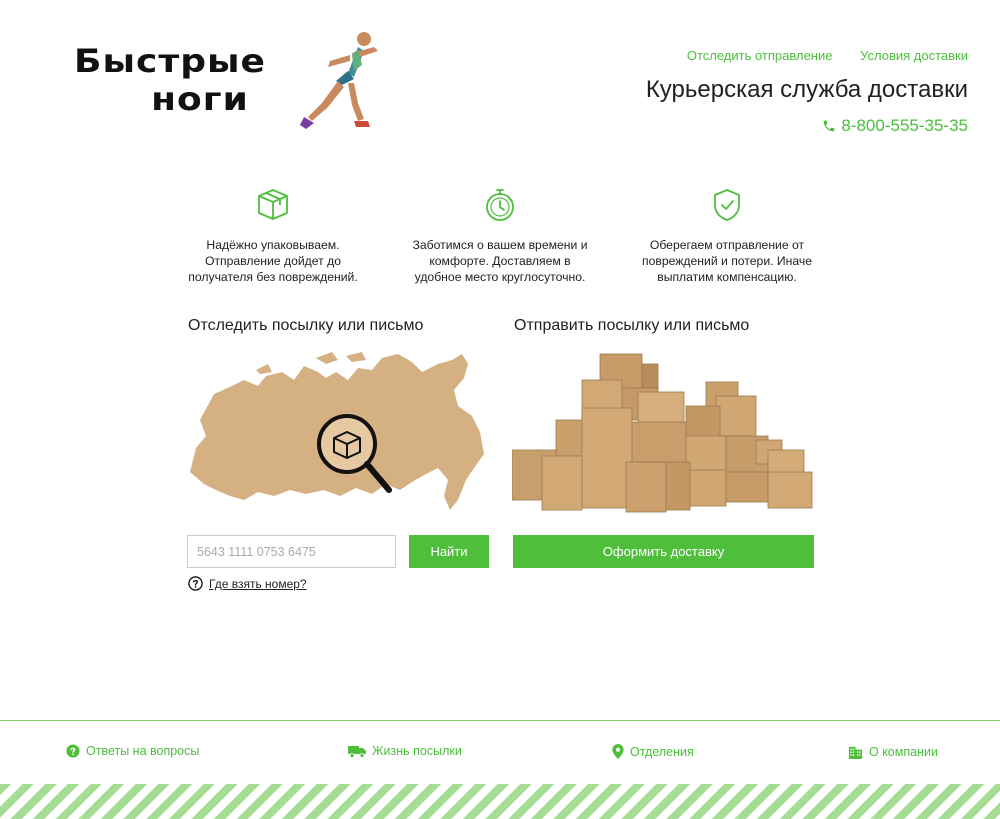 This screenshot has width=1000, height=819. I want to click on footer-link-faq: Ответы на вопросы, so click(132, 751).